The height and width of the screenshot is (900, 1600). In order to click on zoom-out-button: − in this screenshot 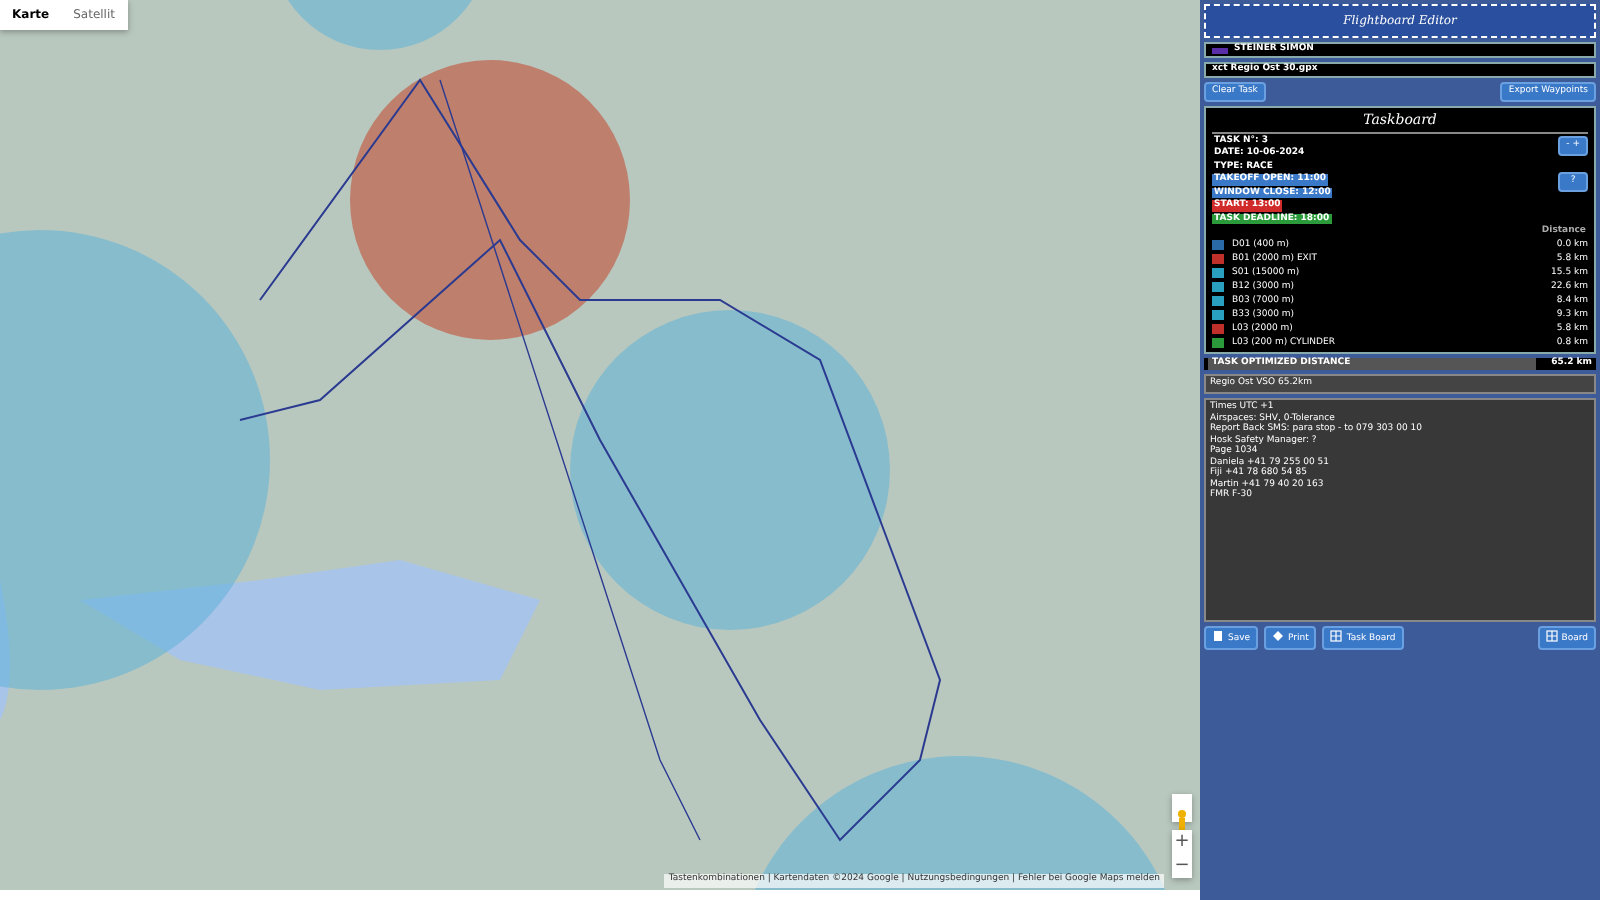, I will do `click(1182, 866)`.